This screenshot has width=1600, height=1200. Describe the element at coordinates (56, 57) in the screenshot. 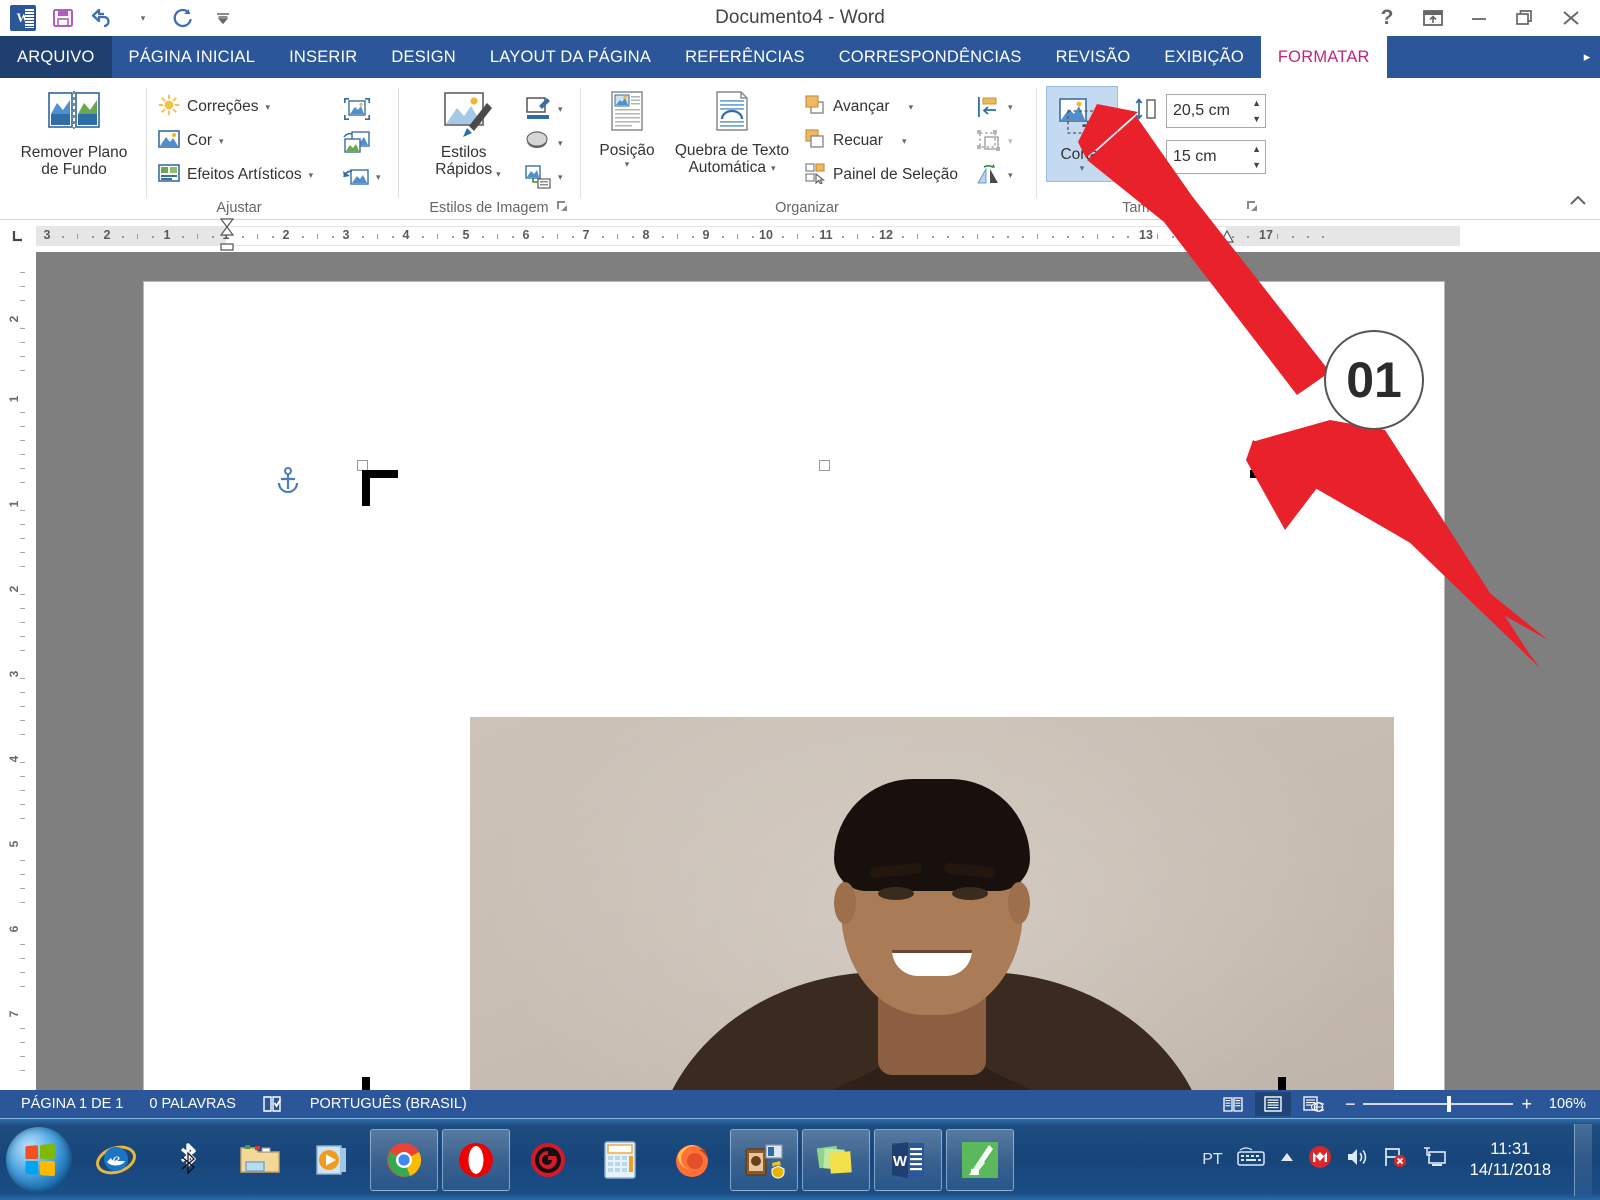

I see `tab-arquivo: ARQUIVO` at that location.